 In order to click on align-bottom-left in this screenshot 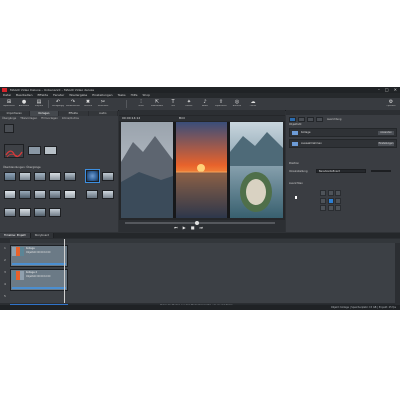, I will do `click(323, 208)`.